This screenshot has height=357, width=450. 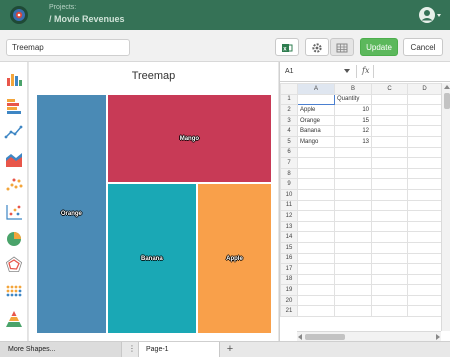 I want to click on column-header: B, so click(x=353, y=89).